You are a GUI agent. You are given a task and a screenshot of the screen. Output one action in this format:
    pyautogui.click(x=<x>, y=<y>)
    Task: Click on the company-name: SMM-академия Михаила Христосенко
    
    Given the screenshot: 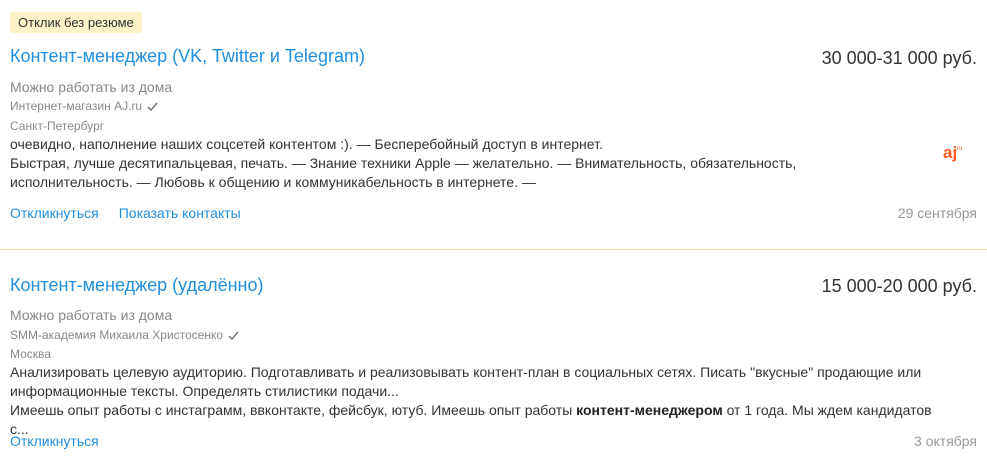 What is the action you would take?
    pyautogui.click(x=116, y=335)
    